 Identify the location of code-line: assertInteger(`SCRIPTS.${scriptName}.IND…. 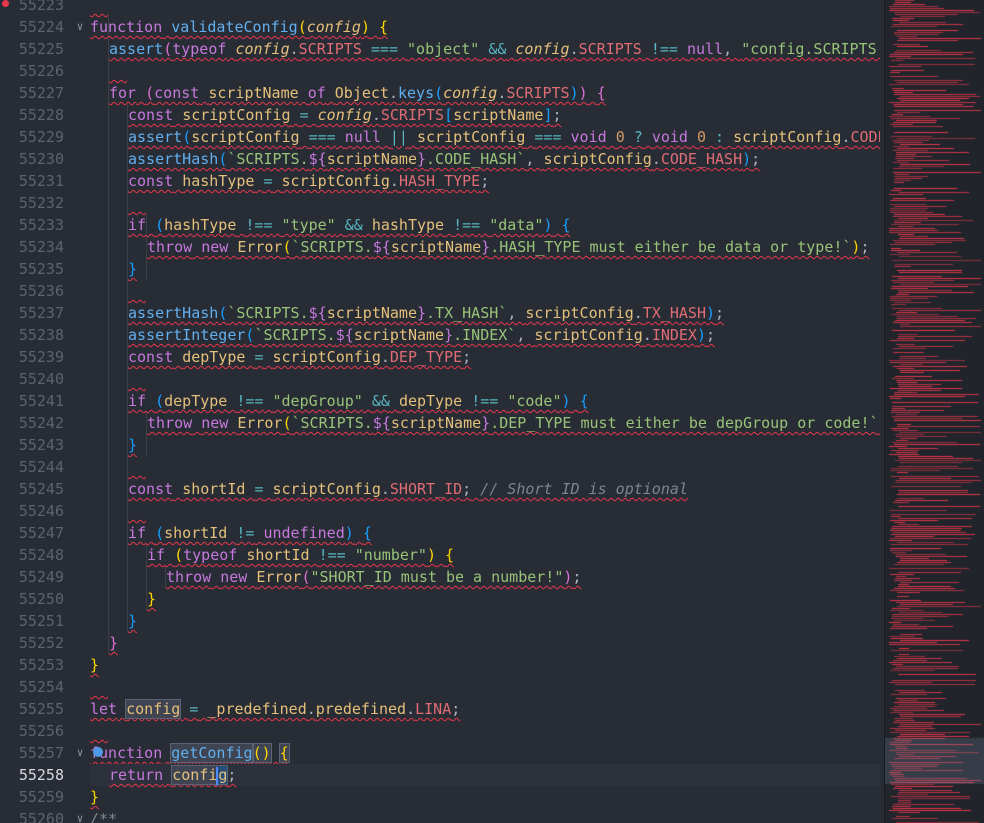
(485, 335).